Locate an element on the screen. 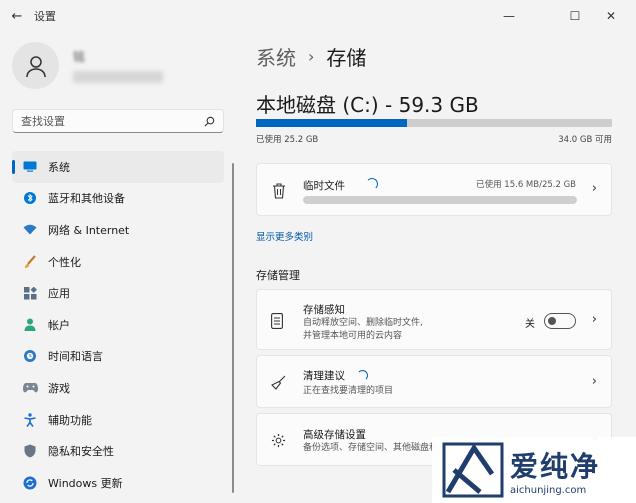 This screenshot has height=503, width=636. close-button: ✕ is located at coordinates (611, 16).